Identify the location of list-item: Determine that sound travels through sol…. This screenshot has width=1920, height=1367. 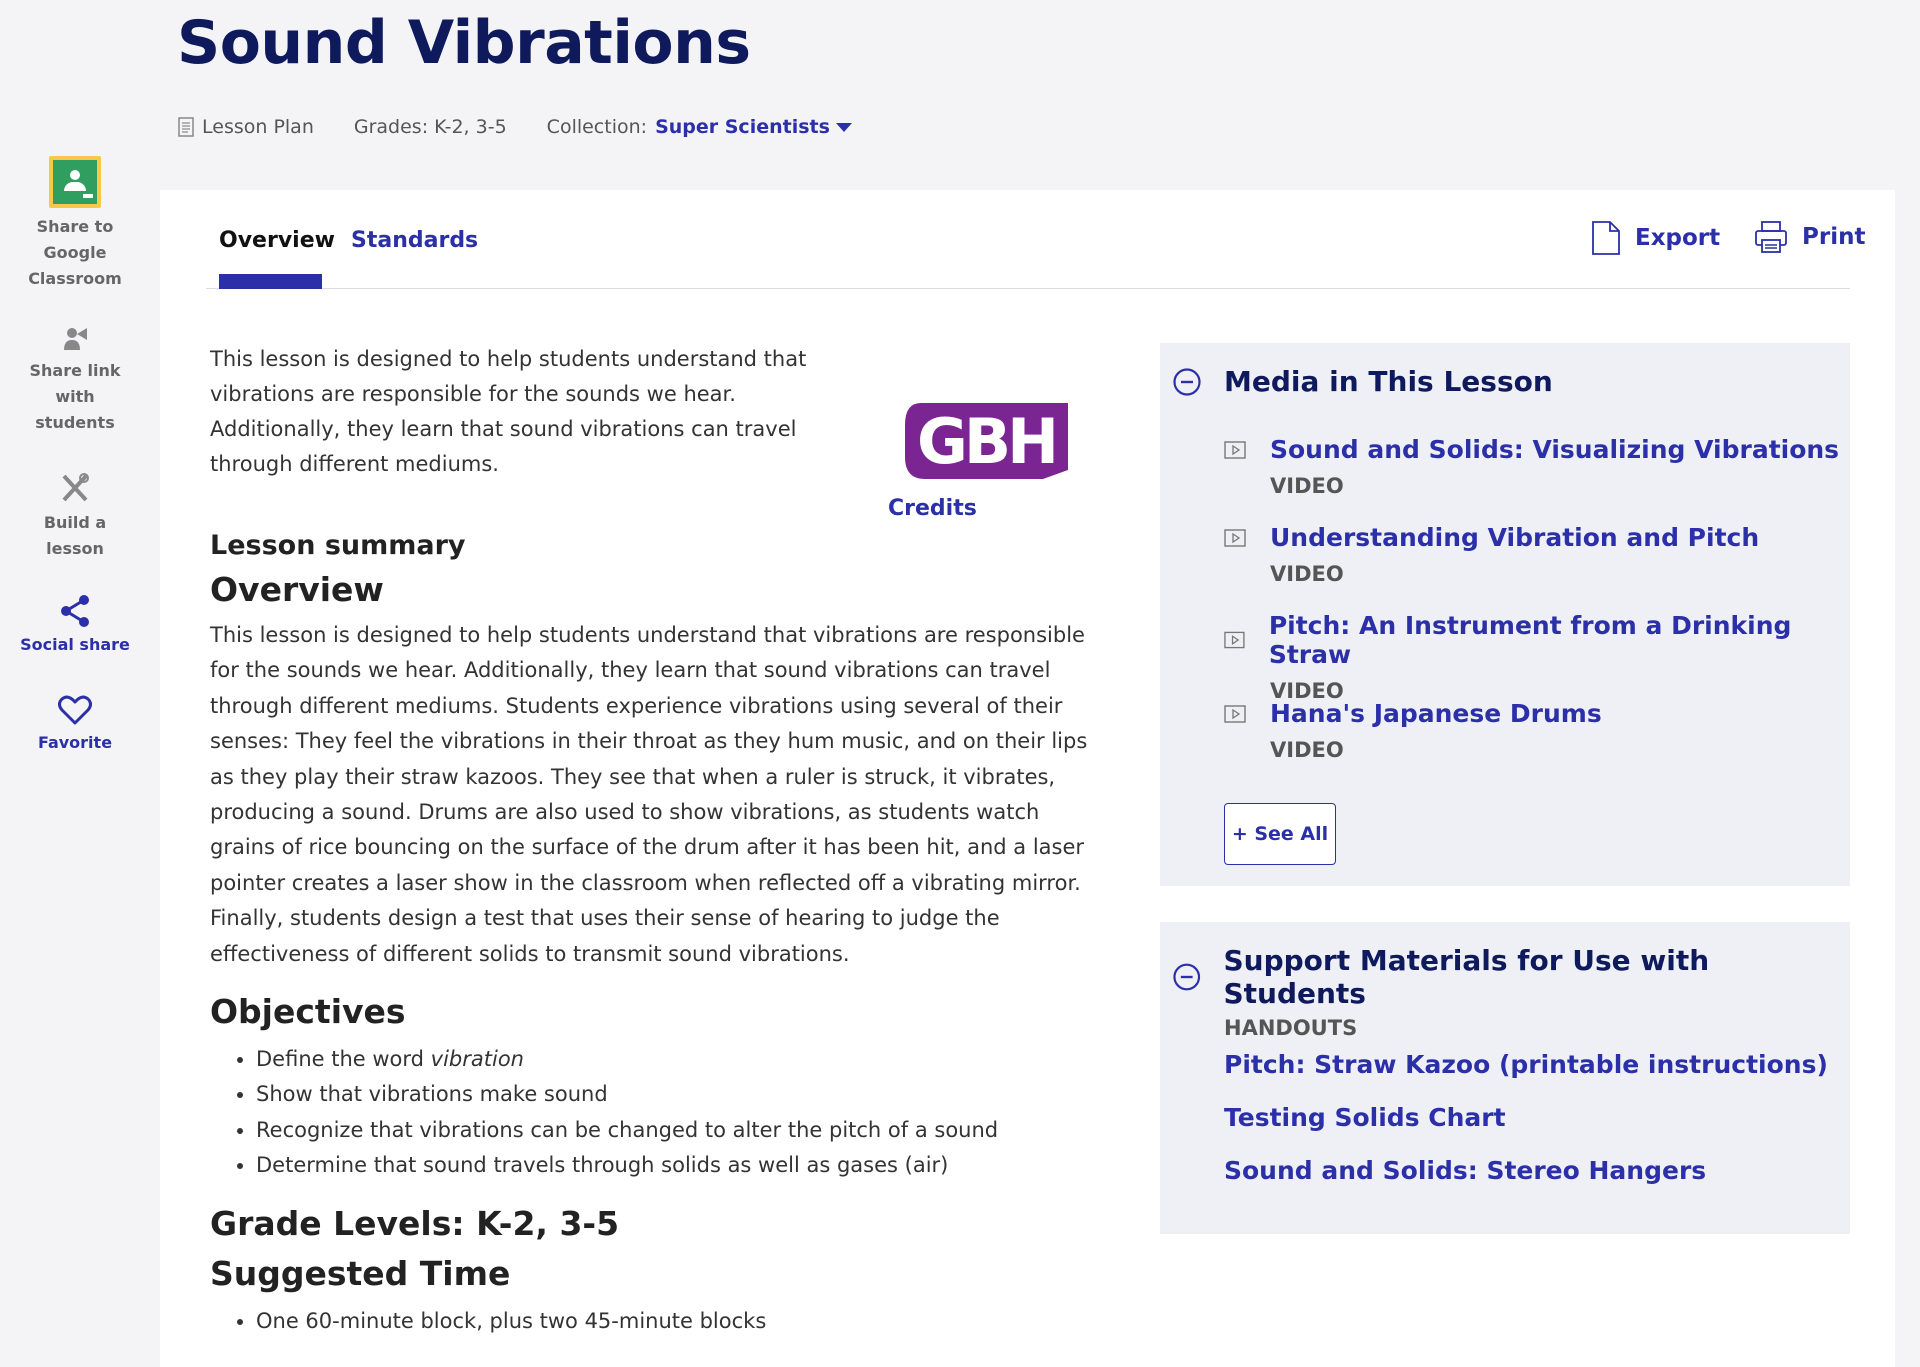
(676, 1165).